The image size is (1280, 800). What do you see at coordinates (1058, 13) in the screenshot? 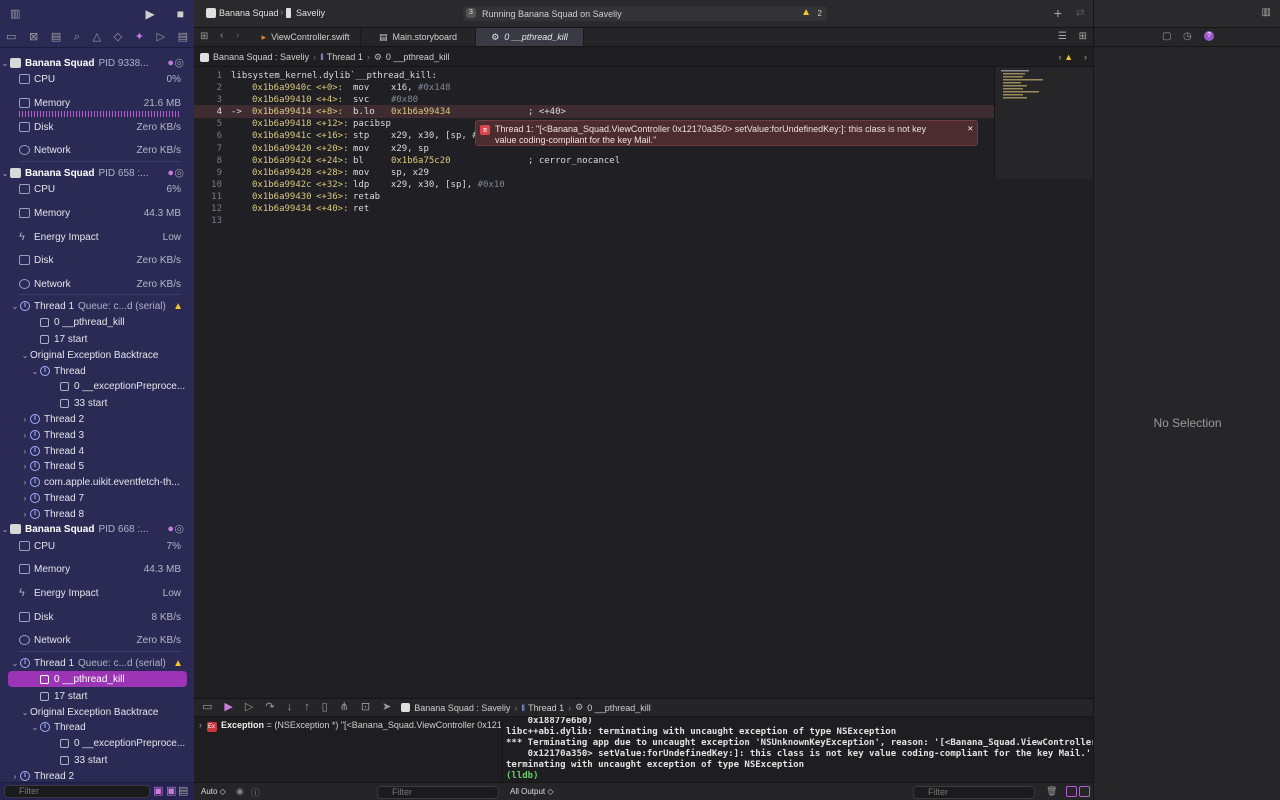
I see `add-icon: +` at bounding box center [1058, 13].